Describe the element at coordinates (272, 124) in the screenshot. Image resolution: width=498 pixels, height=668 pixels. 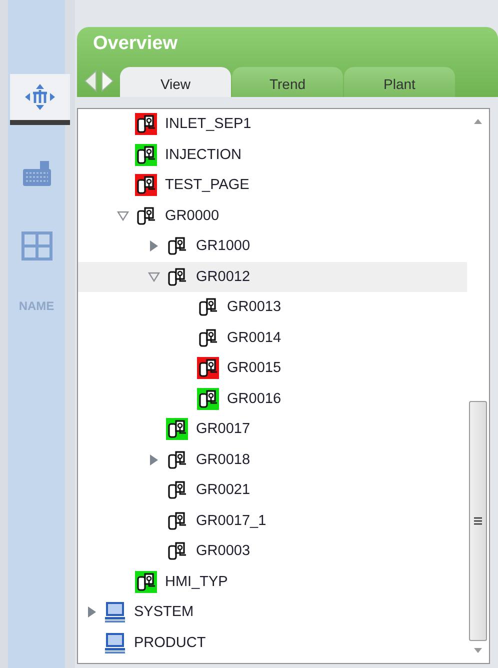
I see `tree-row: INLET_SEP1` at that location.